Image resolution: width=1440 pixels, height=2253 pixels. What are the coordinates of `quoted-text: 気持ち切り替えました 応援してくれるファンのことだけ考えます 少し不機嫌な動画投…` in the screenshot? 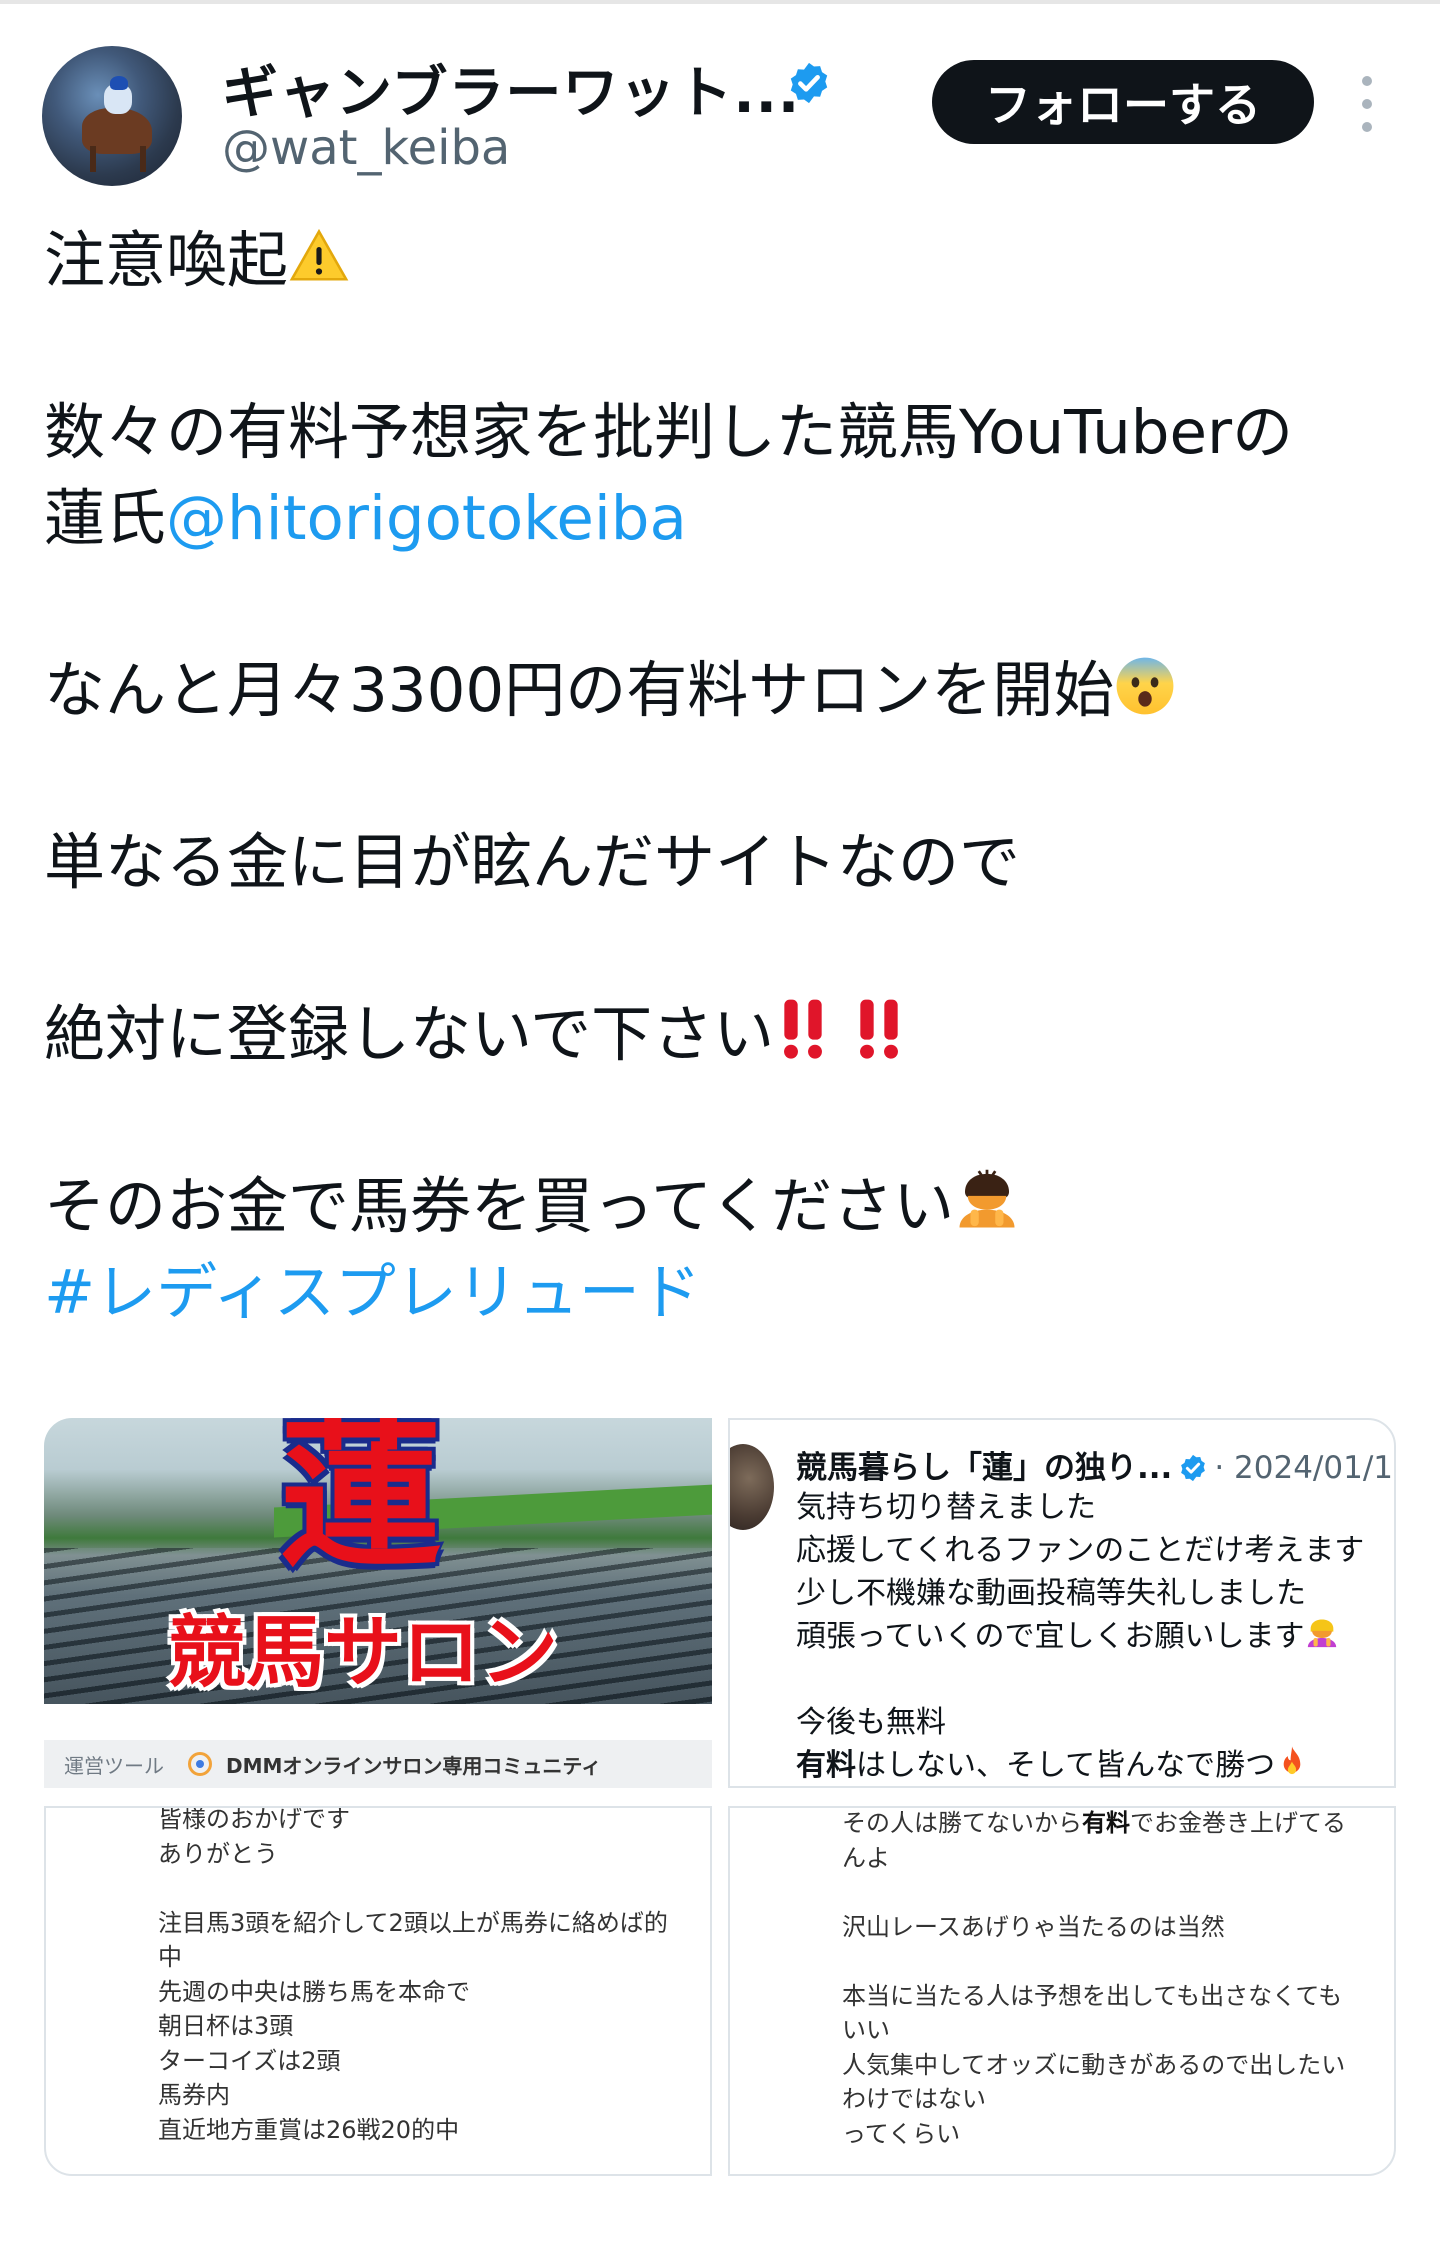 It's located at (1080, 1636).